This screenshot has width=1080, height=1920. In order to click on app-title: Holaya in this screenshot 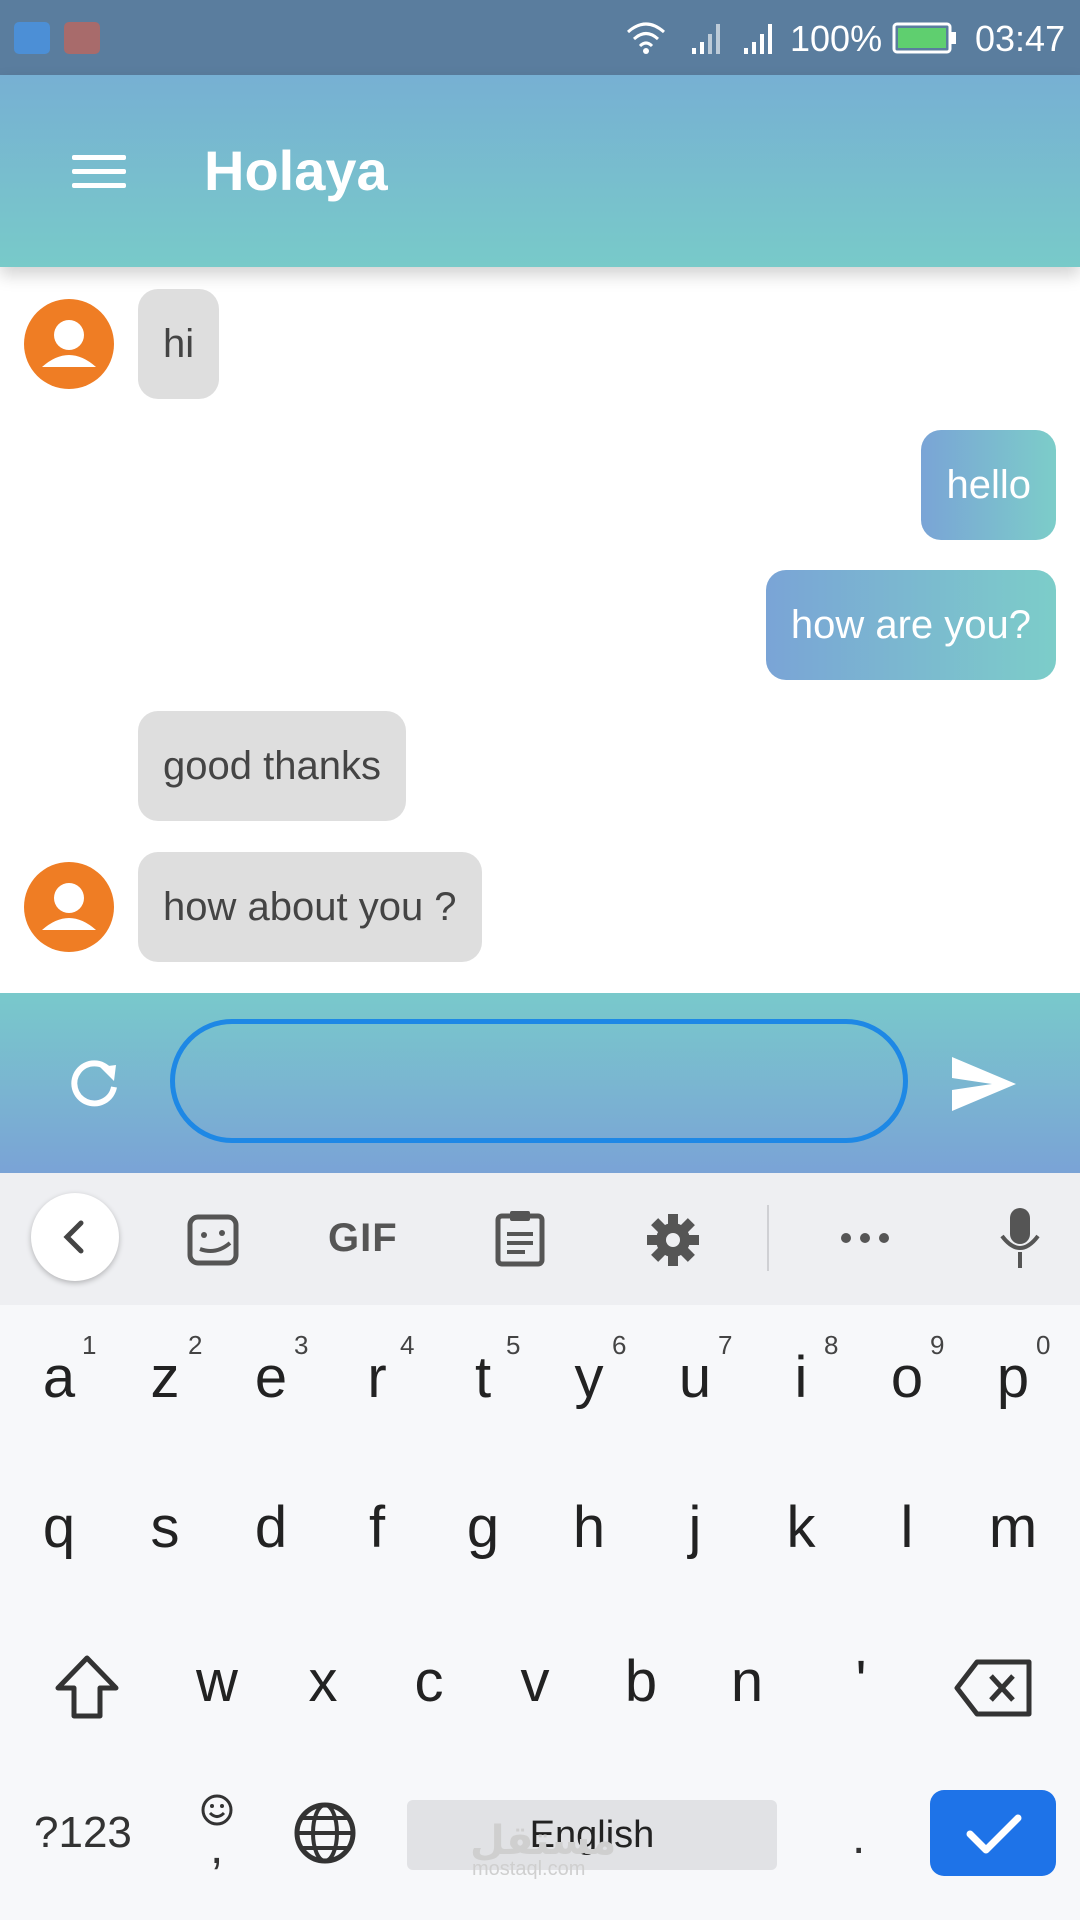, I will do `click(296, 170)`.